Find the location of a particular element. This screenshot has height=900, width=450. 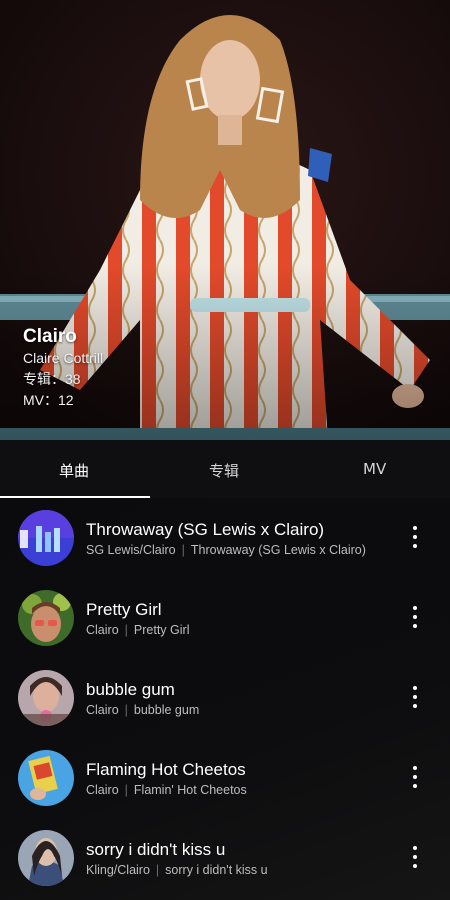

song-subtitle: Clairo | Pretty Girl is located at coordinates (137, 630).